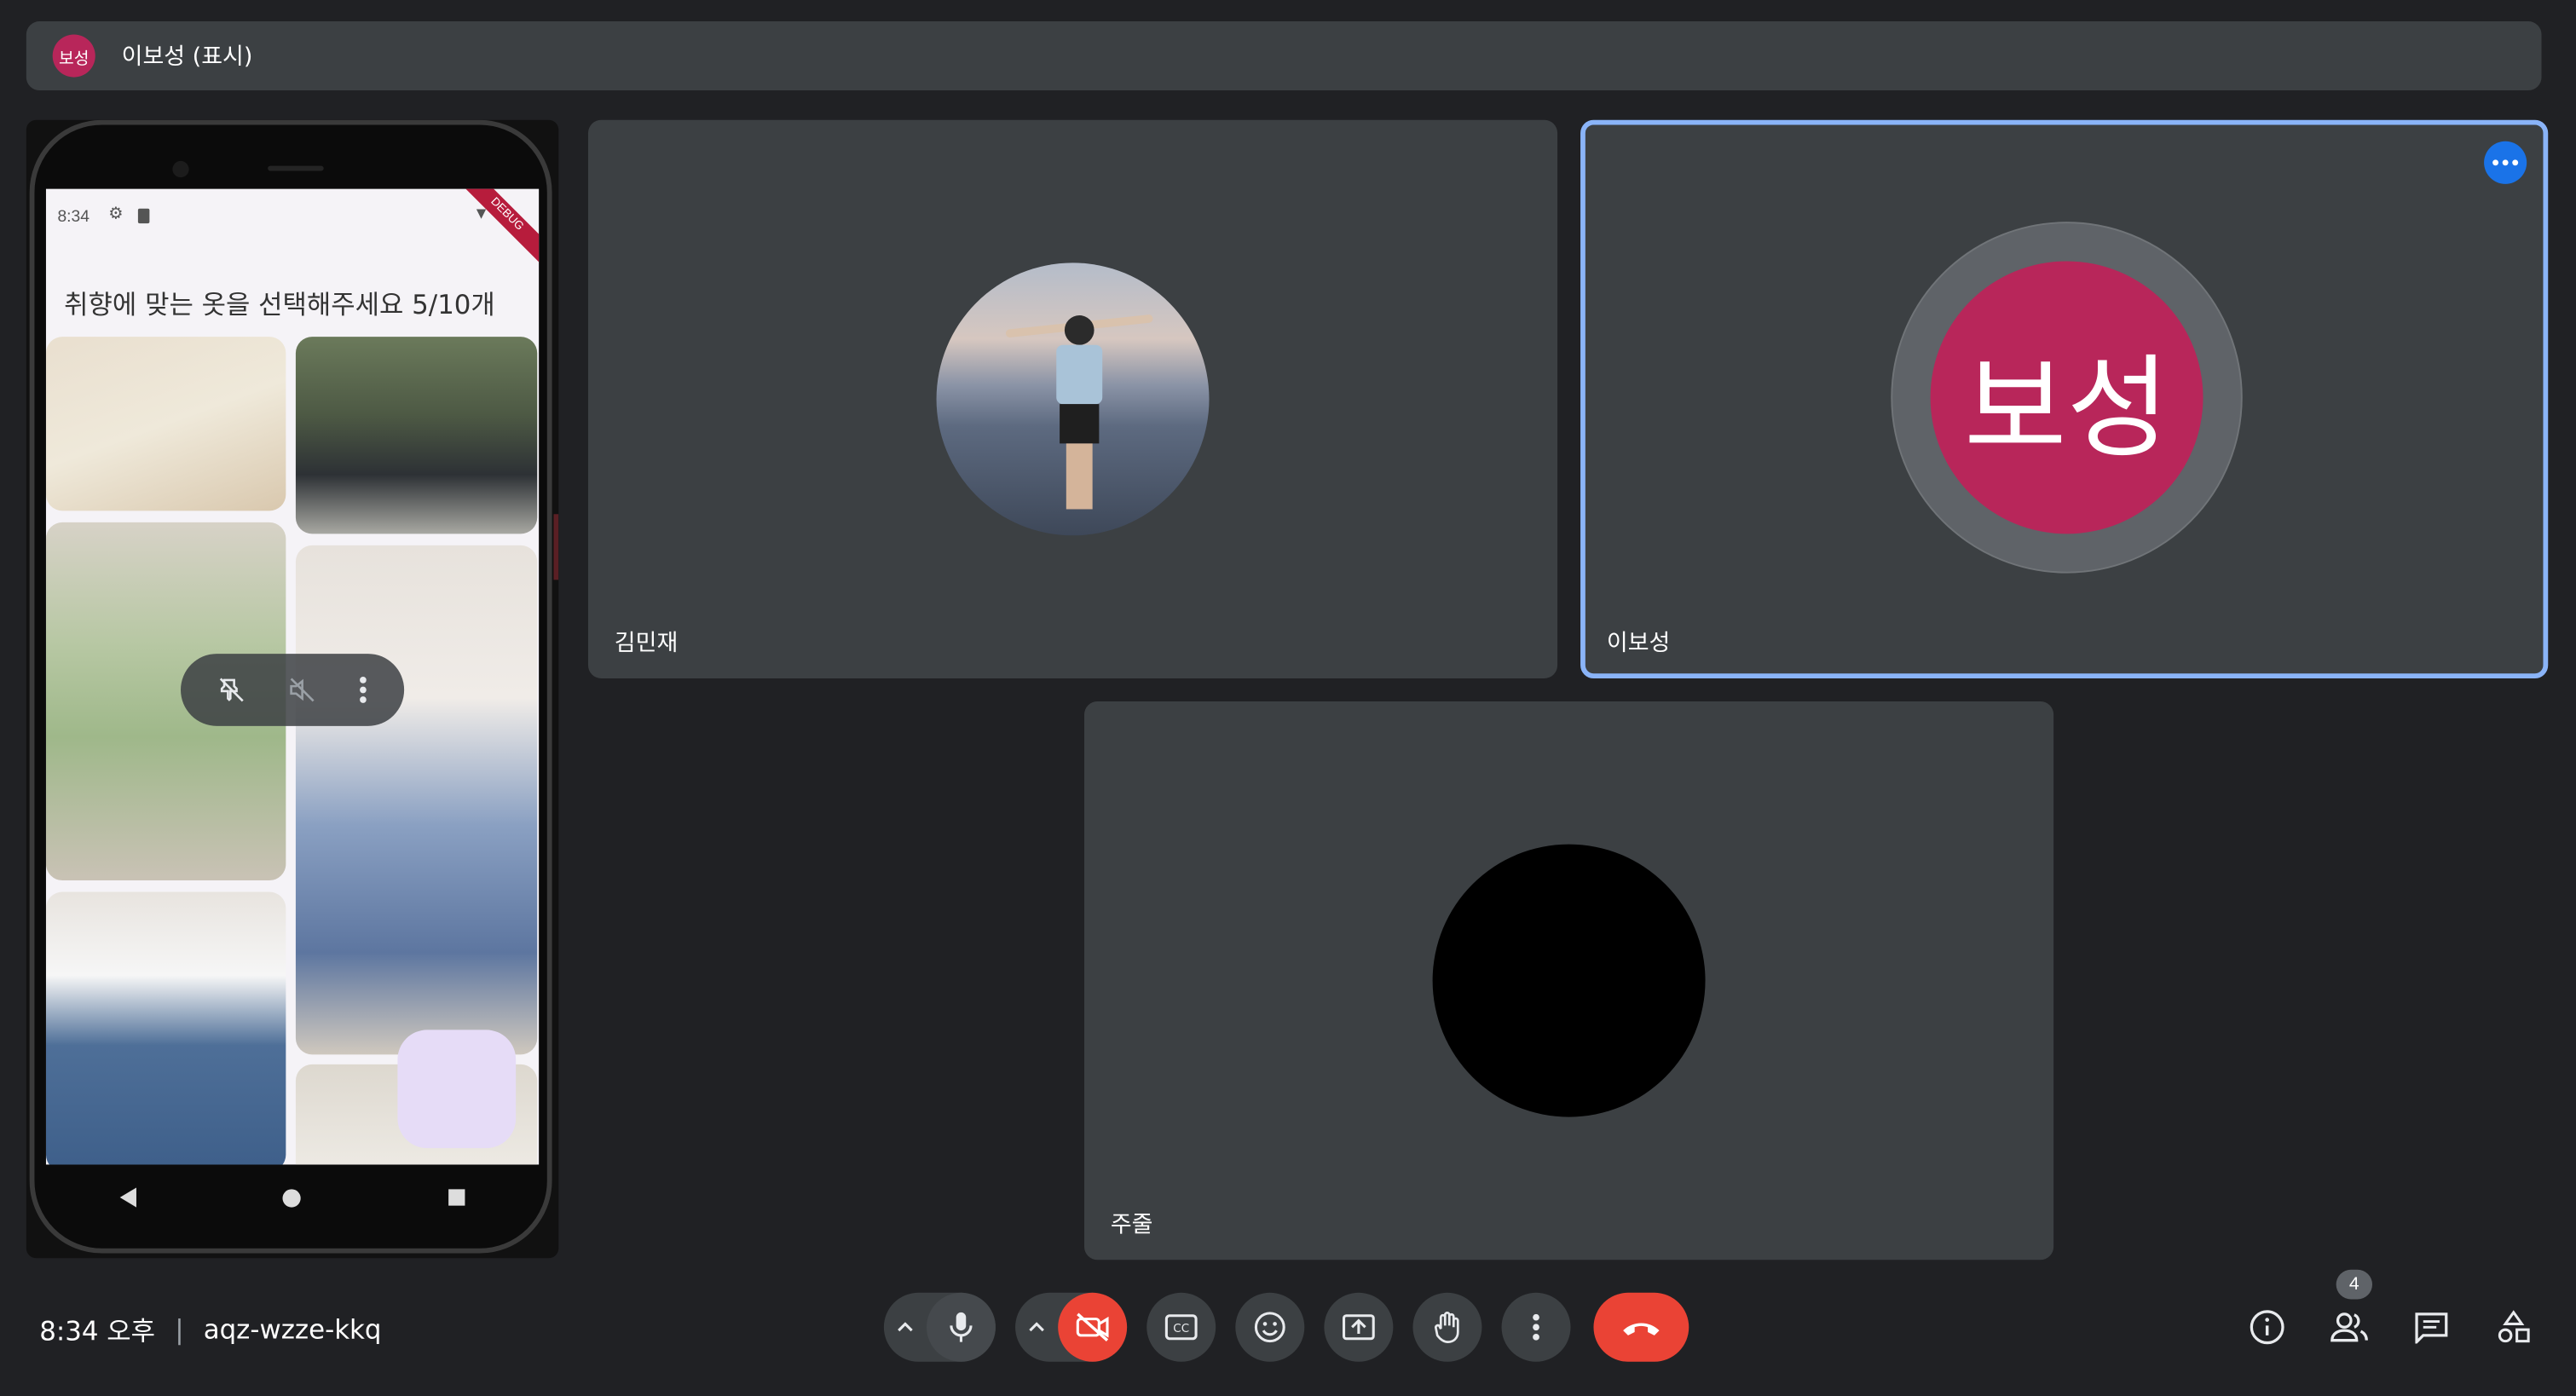  I want to click on meeting-code: aqz-wzze-kkq, so click(293, 1329).